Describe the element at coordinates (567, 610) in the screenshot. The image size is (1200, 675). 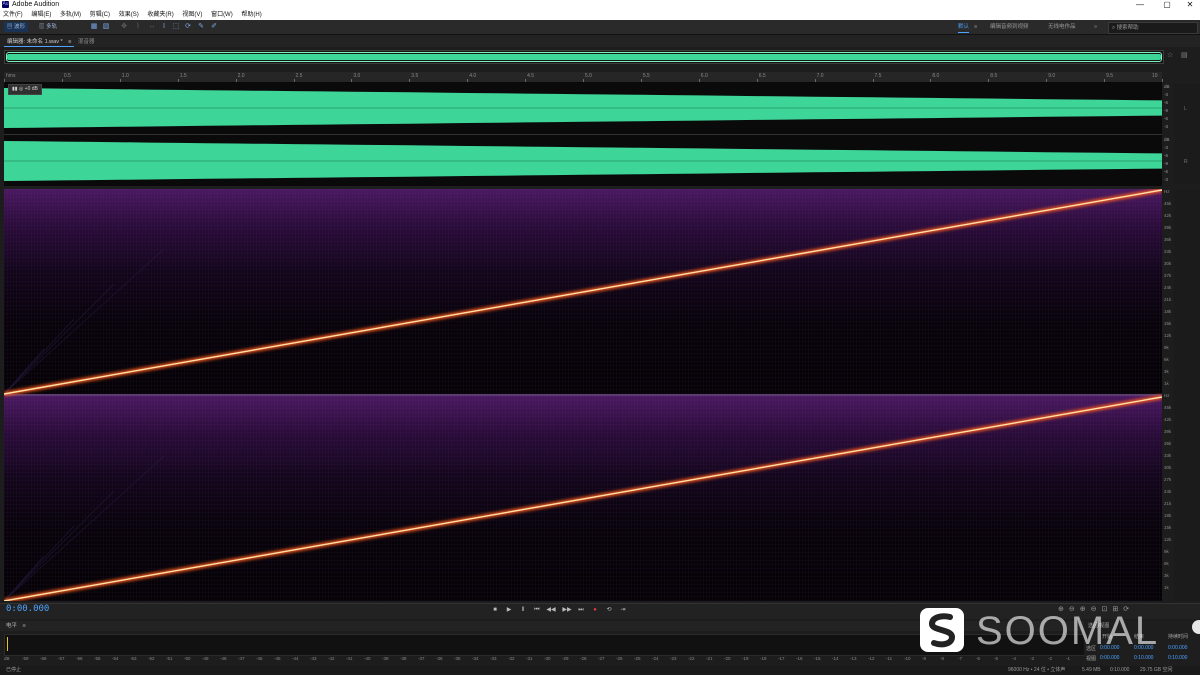
I see `fast-forward-button: ▶▶` at that location.